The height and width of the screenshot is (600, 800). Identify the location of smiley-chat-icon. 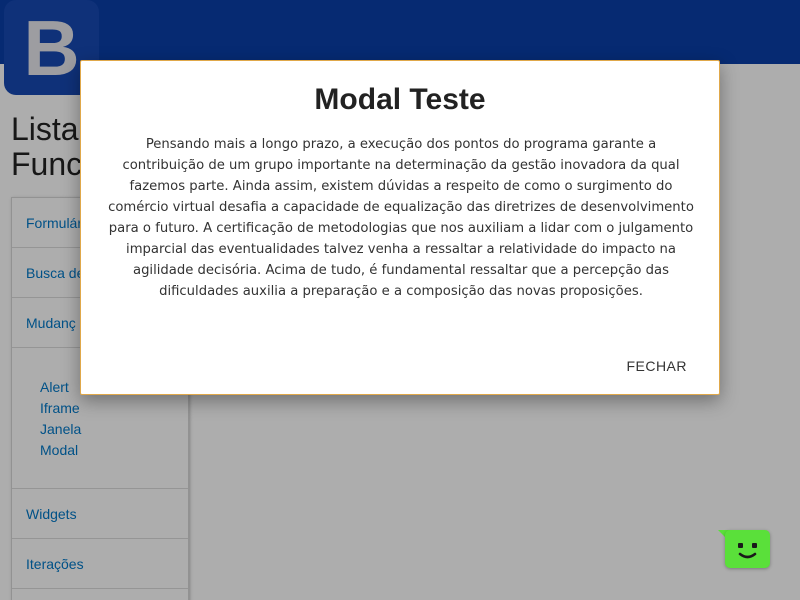
(747, 551).